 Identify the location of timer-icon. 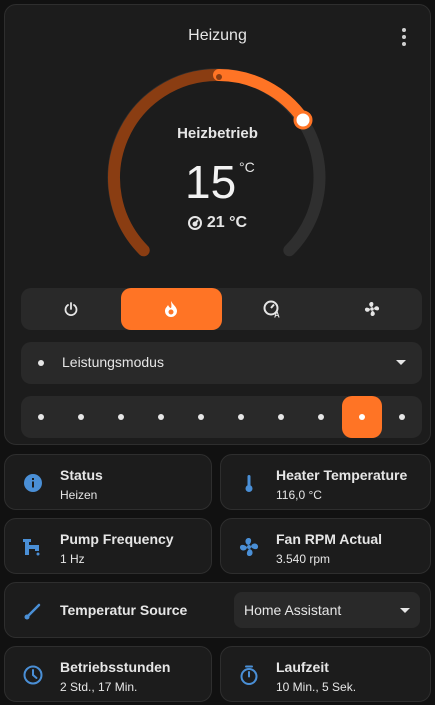
(249, 675).